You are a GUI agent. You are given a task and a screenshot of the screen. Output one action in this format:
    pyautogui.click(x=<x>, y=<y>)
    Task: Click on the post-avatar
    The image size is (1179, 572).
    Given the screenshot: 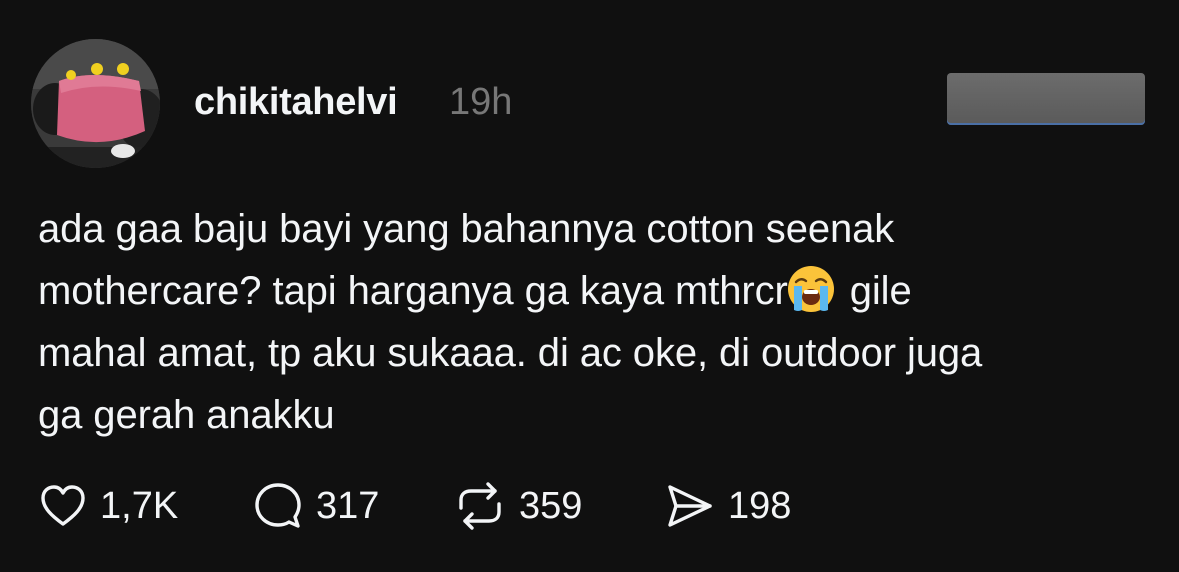 What is the action you would take?
    pyautogui.click(x=95, y=103)
    